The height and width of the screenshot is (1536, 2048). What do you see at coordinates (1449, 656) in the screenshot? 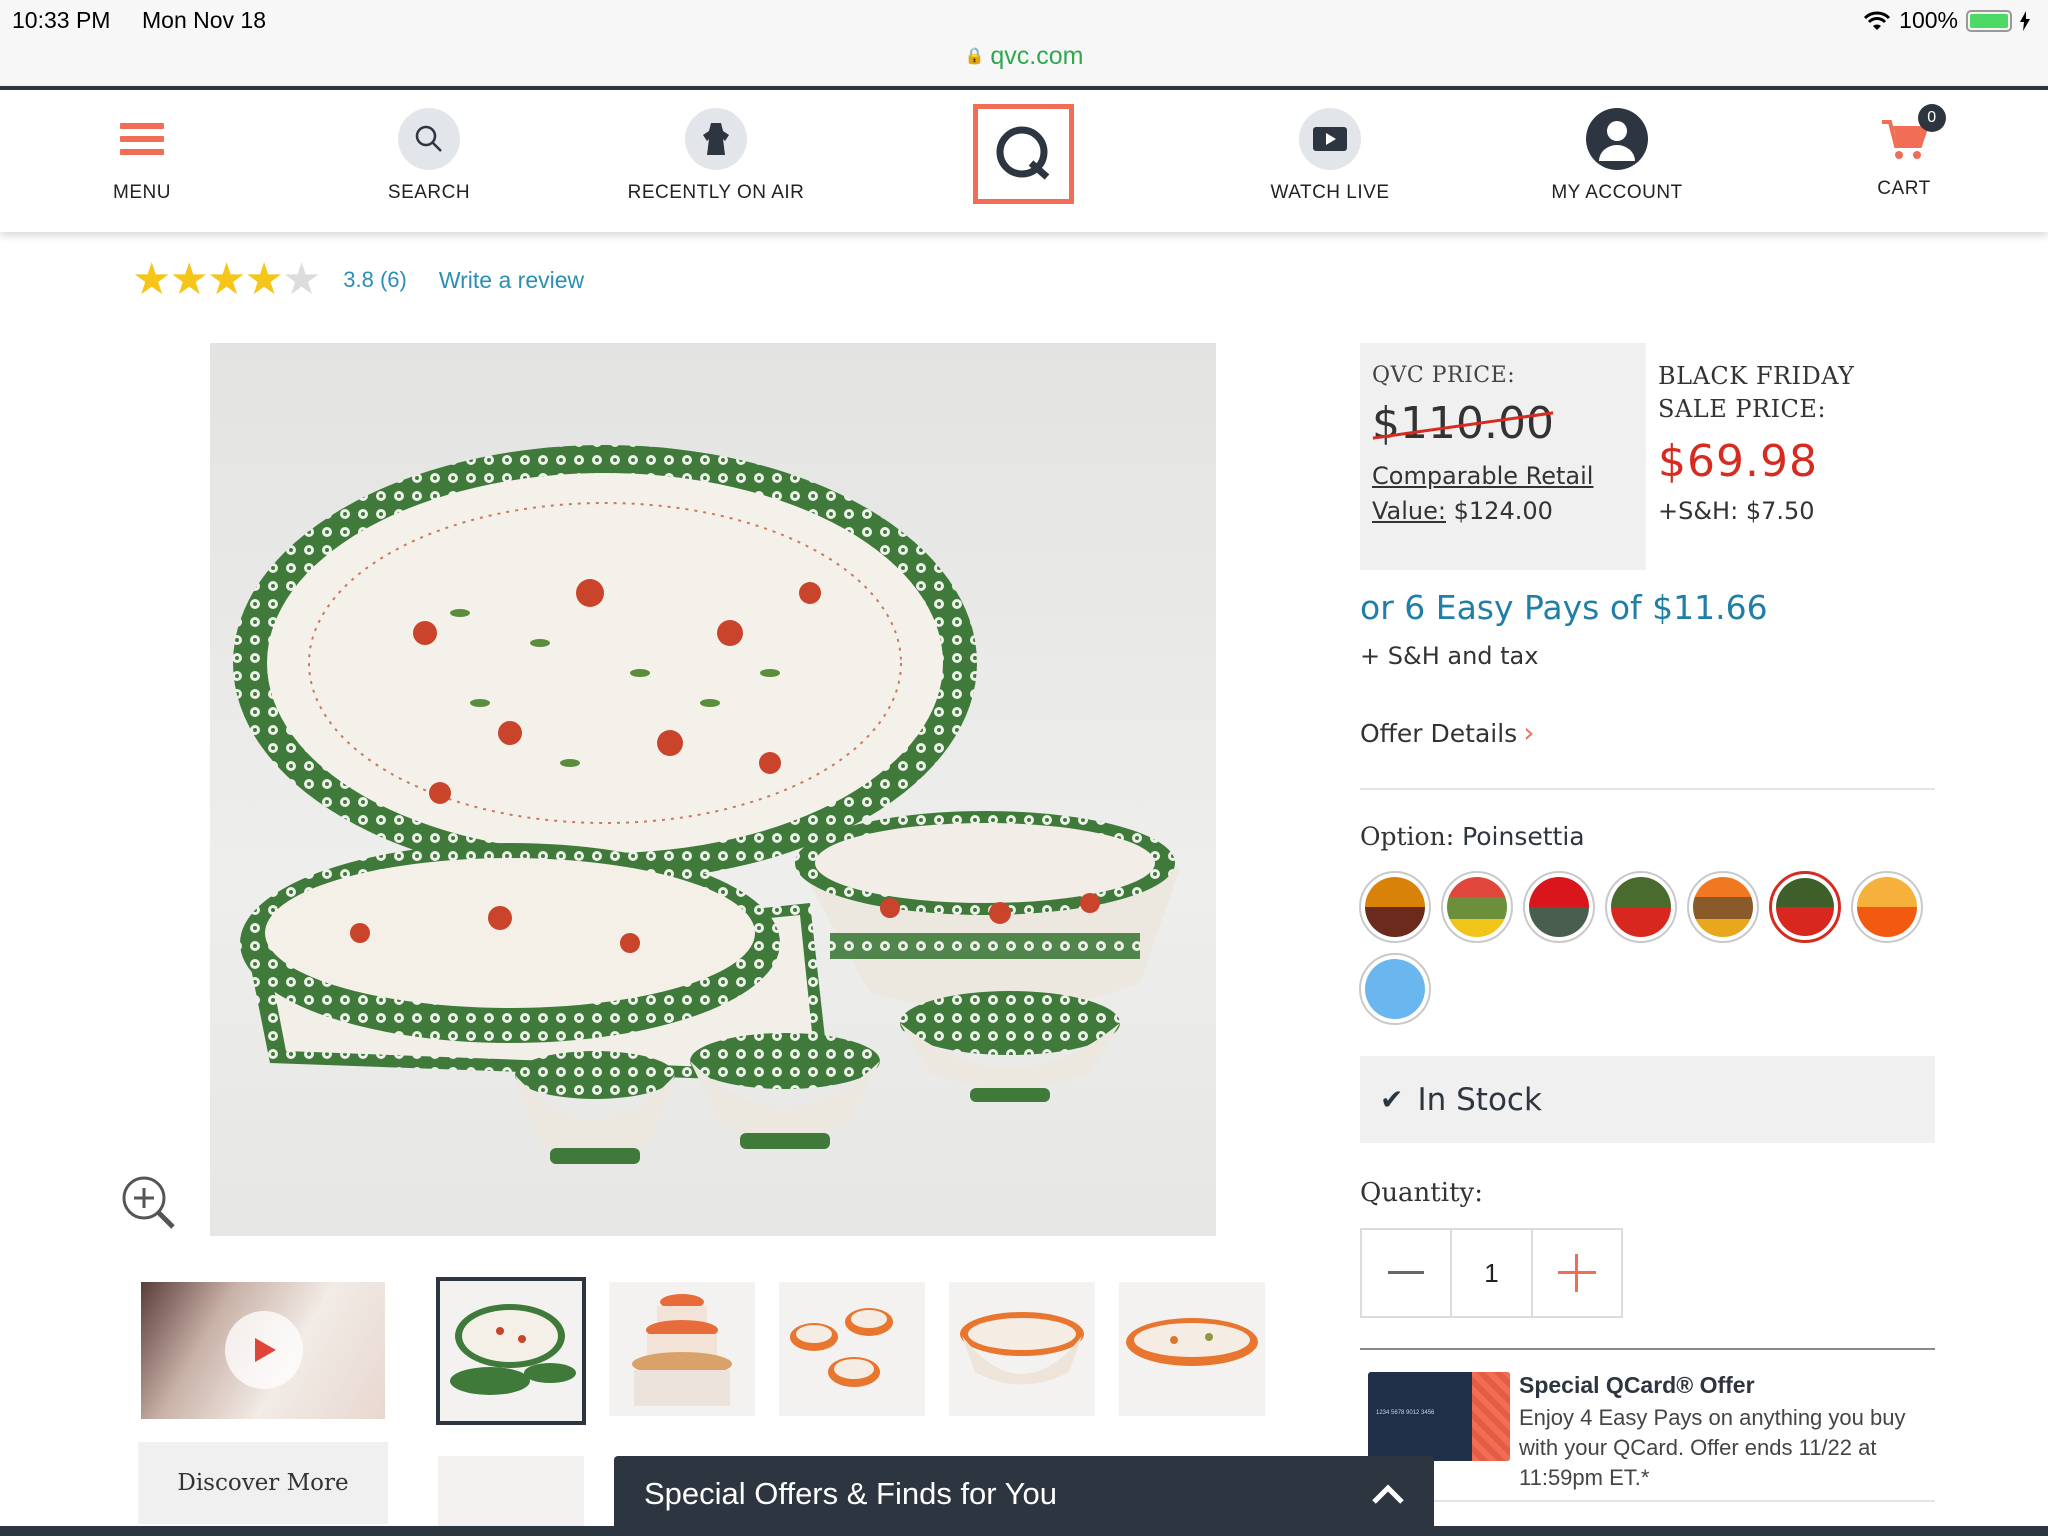
I see `sh-tax-note: + S&H and tax` at bounding box center [1449, 656].